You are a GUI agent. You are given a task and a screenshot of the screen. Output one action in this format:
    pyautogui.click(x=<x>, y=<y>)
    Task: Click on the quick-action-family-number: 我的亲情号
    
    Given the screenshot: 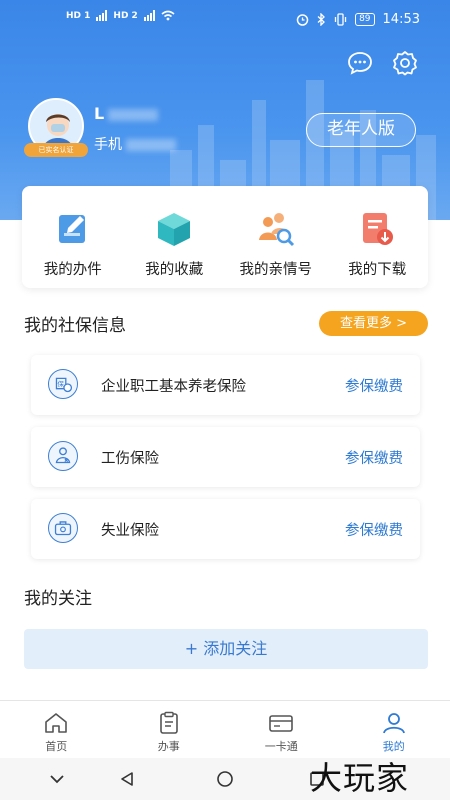 What is the action you would take?
    pyautogui.click(x=276, y=237)
    